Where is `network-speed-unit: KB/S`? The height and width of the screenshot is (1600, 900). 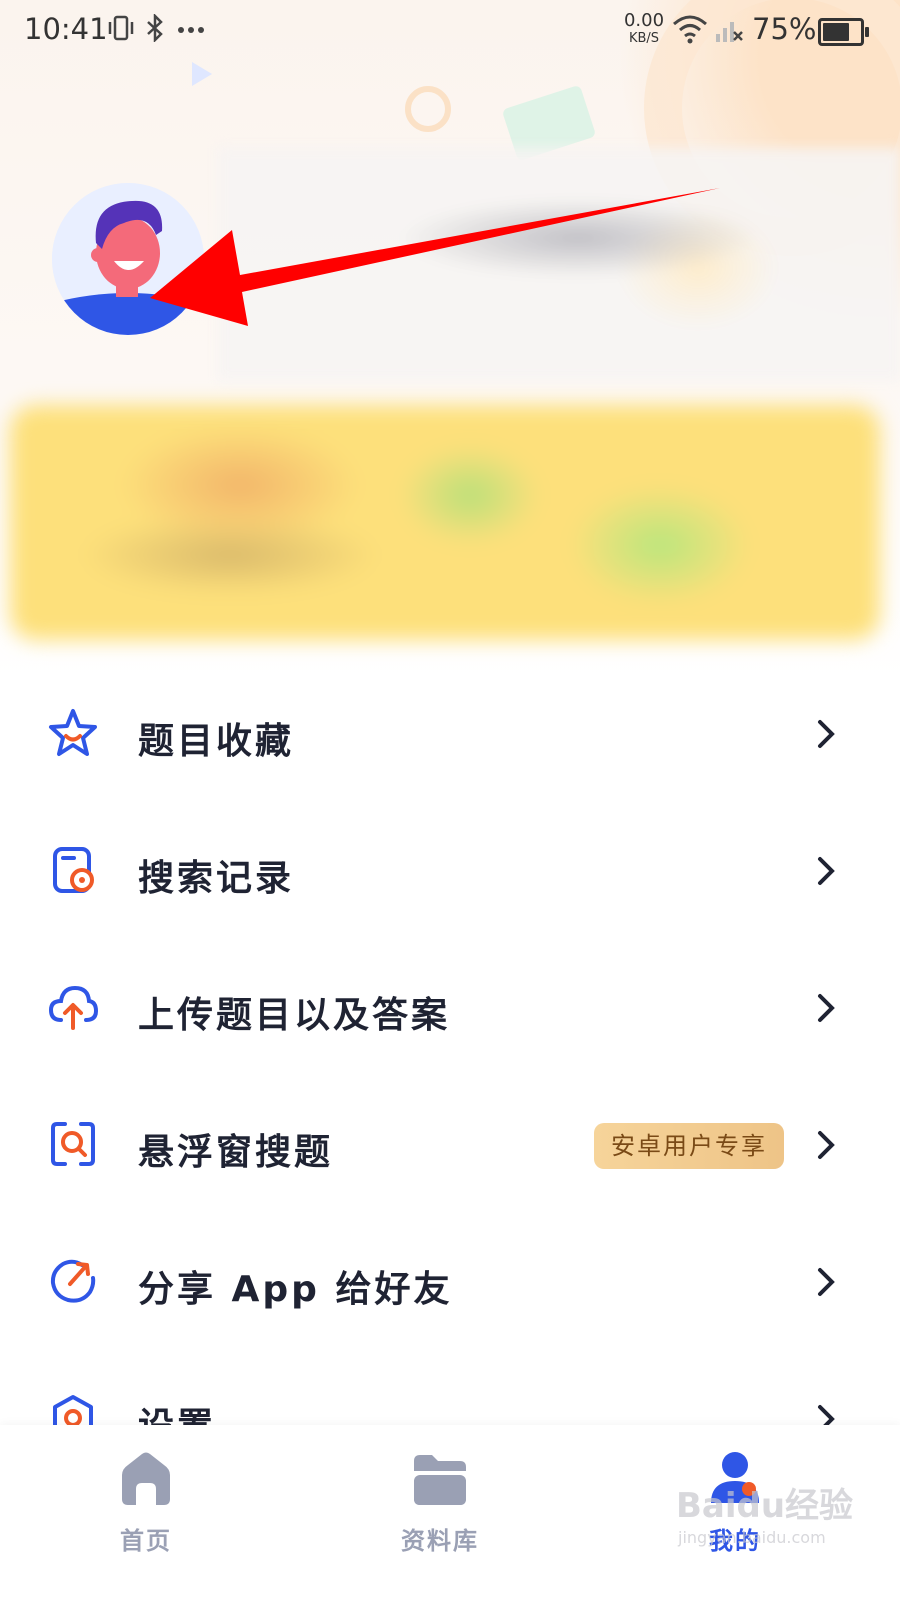 network-speed-unit: KB/S is located at coordinates (644, 38).